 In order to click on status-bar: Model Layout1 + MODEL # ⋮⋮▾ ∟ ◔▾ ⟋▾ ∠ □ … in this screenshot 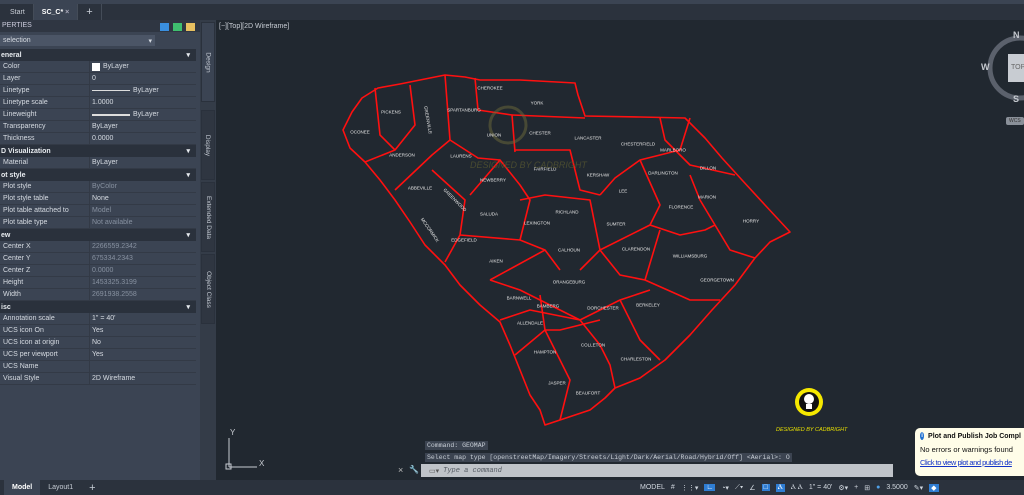, I will do `click(512, 487)`.